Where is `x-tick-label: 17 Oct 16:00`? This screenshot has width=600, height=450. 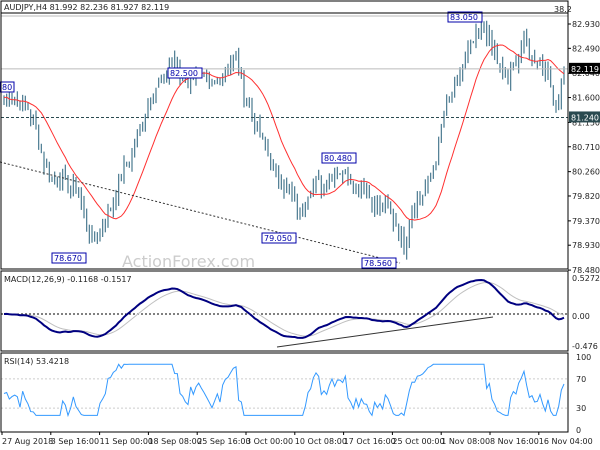 x-tick-label: 17 Oct 16:00 is located at coordinates (370, 441).